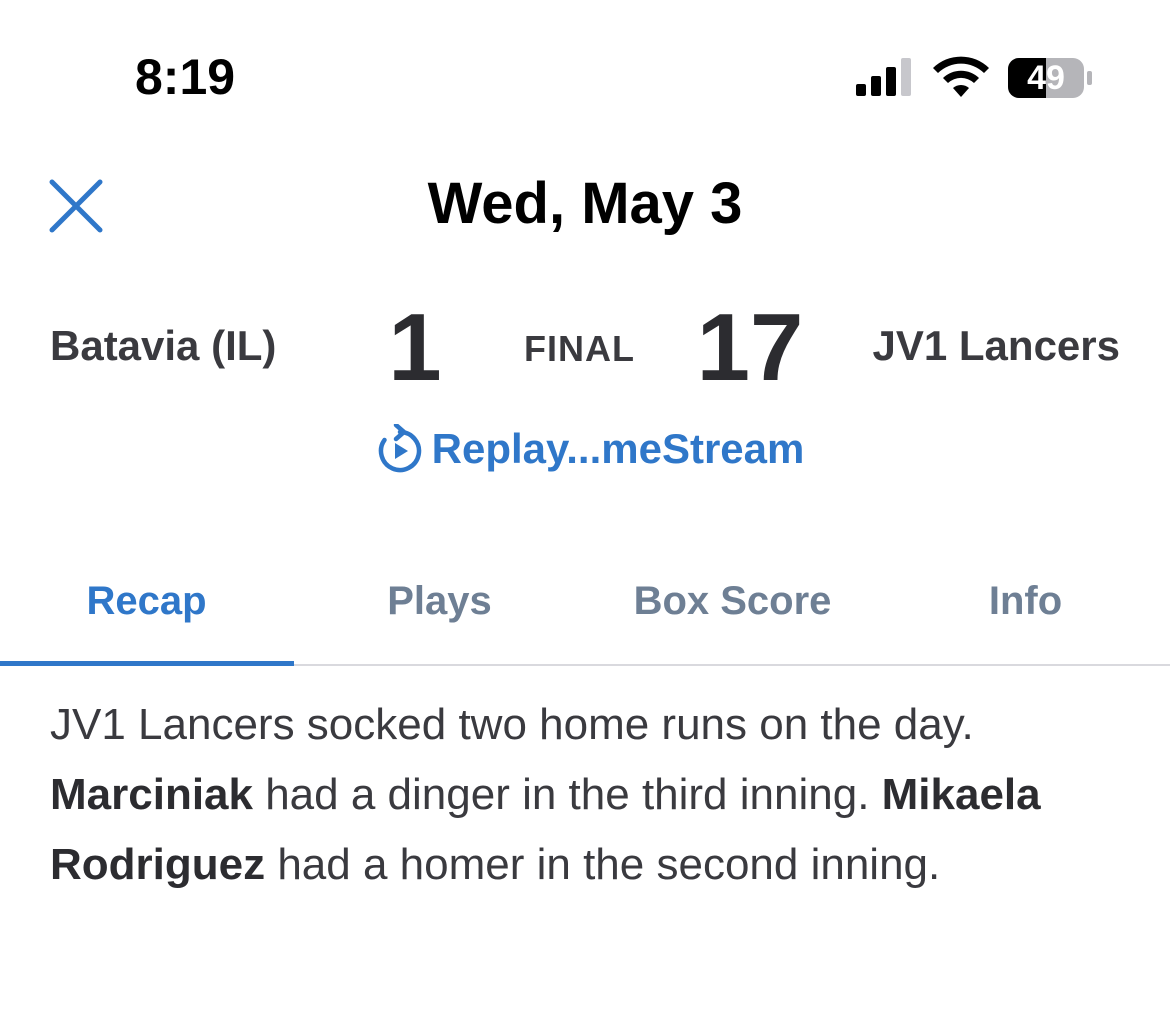 The width and height of the screenshot is (1170, 1009). I want to click on game-status: FINAL, so click(579, 348).